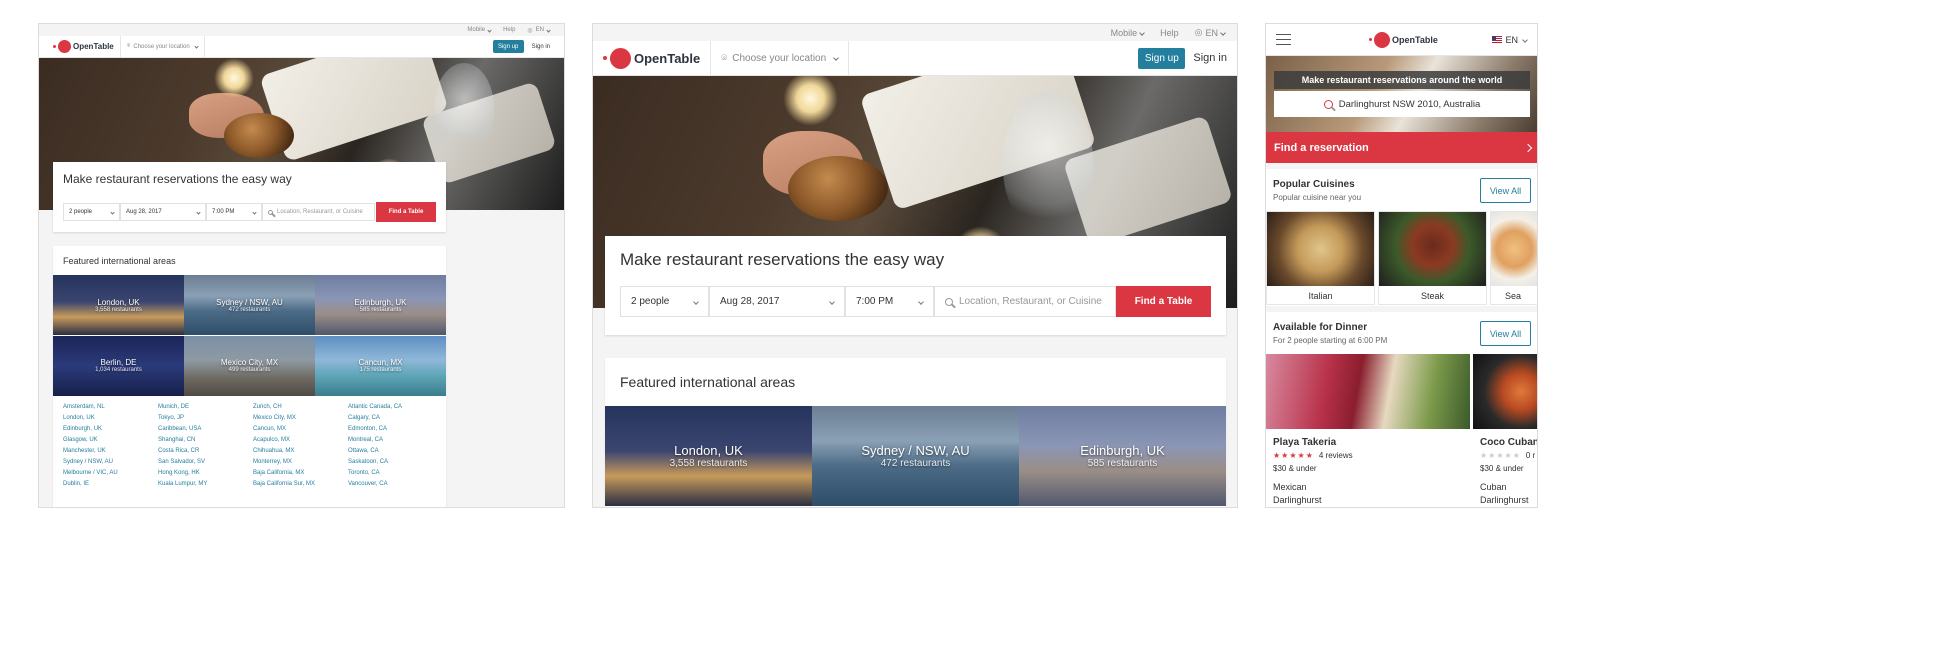  What do you see at coordinates (395, 418) in the screenshot?
I see `area-link: Calgary, CA` at bounding box center [395, 418].